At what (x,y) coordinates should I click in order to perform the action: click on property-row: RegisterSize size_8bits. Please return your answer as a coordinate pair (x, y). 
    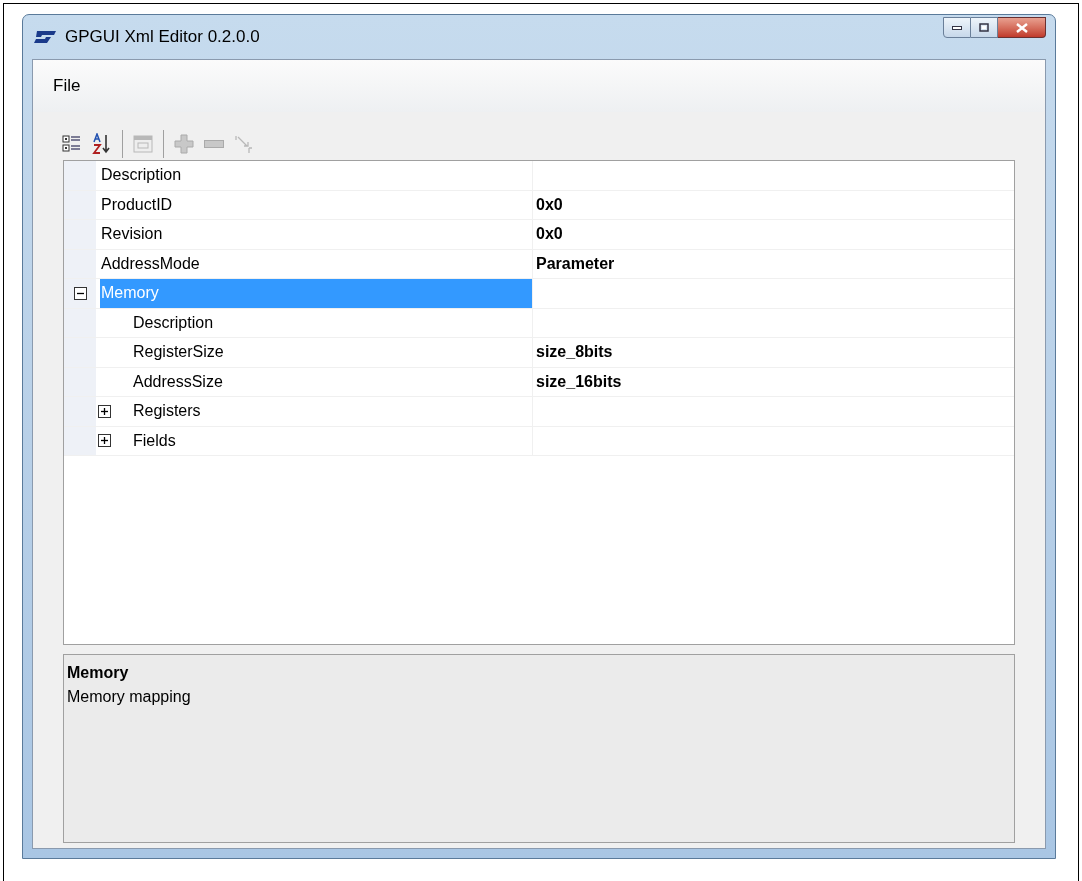
    Looking at the image, I should click on (539, 353).